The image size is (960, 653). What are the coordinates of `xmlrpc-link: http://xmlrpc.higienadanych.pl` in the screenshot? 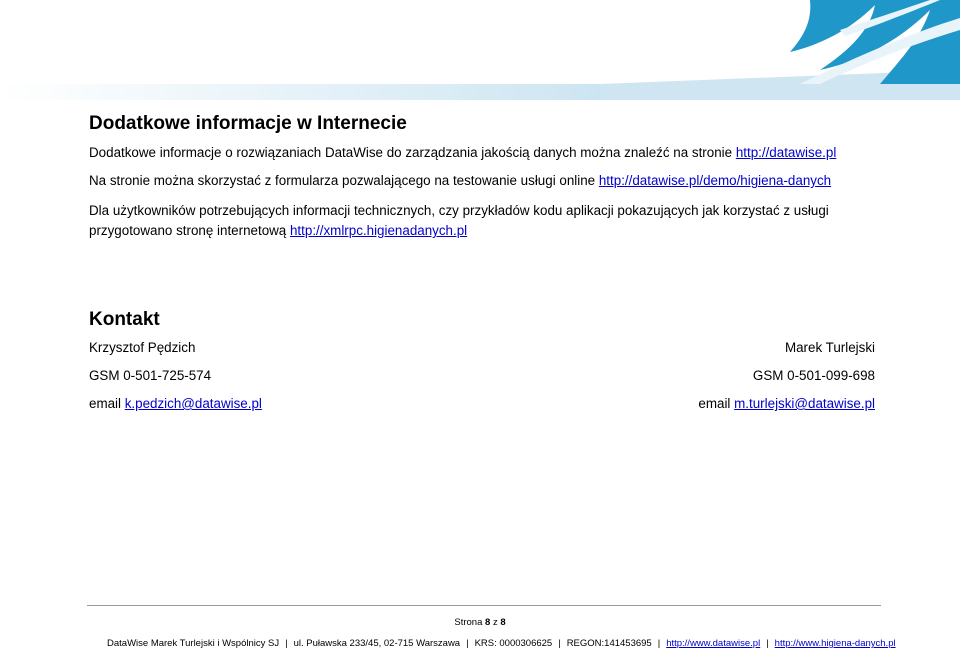 It's located at (378, 230).